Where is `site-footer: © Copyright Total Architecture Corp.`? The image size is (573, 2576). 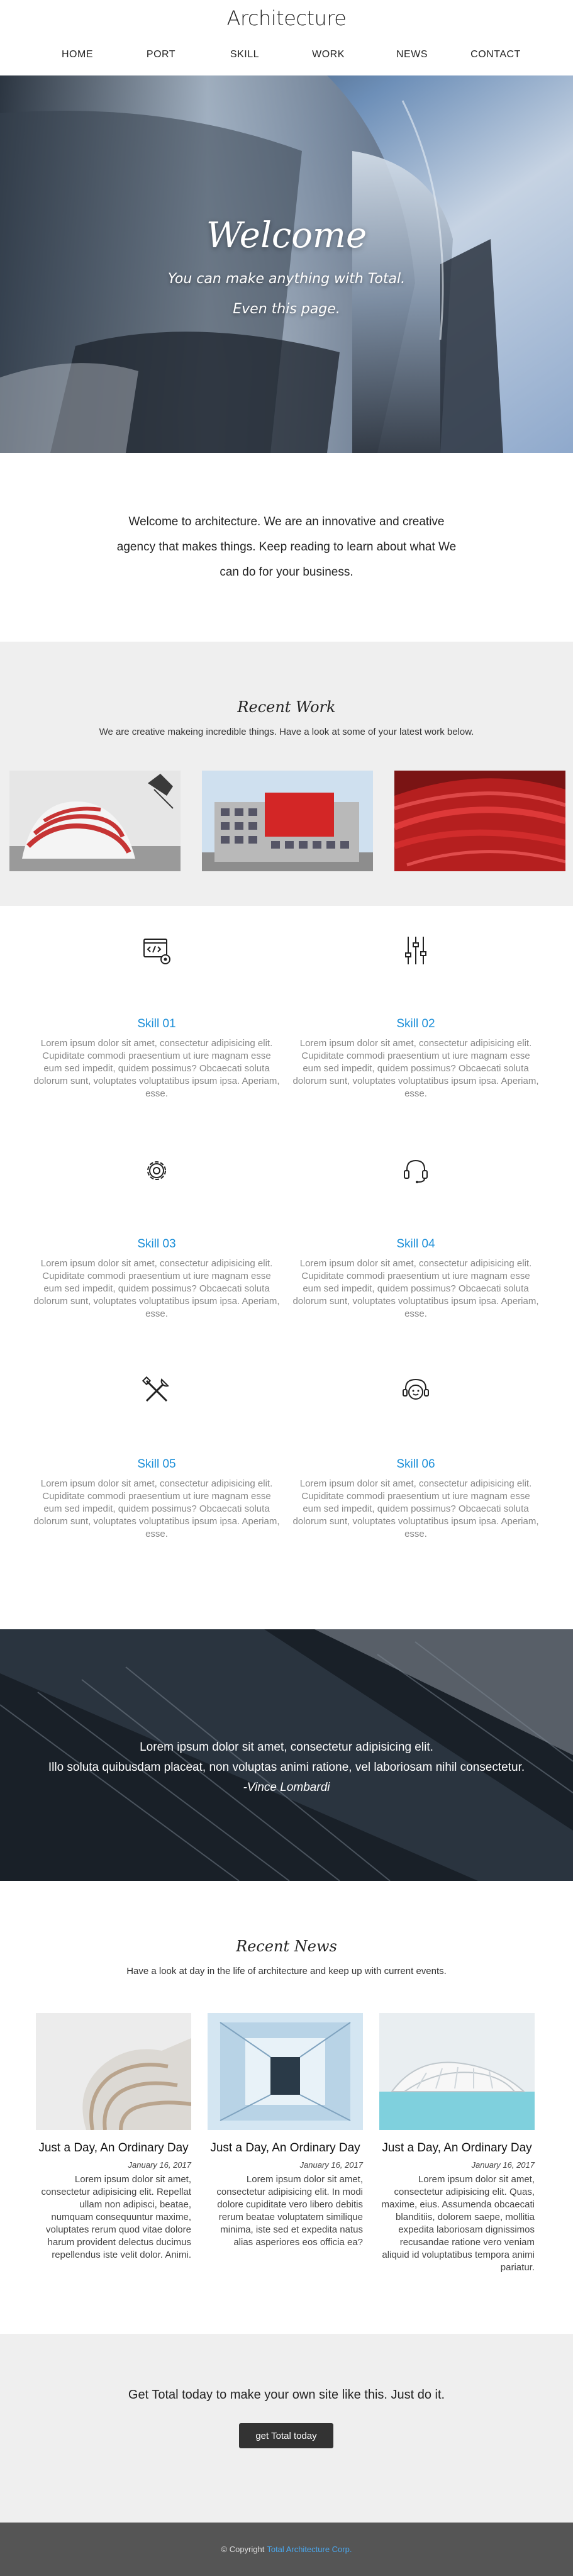
site-footer: © Copyright Total Architecture Corp. is located at coordinates (286, 2549).